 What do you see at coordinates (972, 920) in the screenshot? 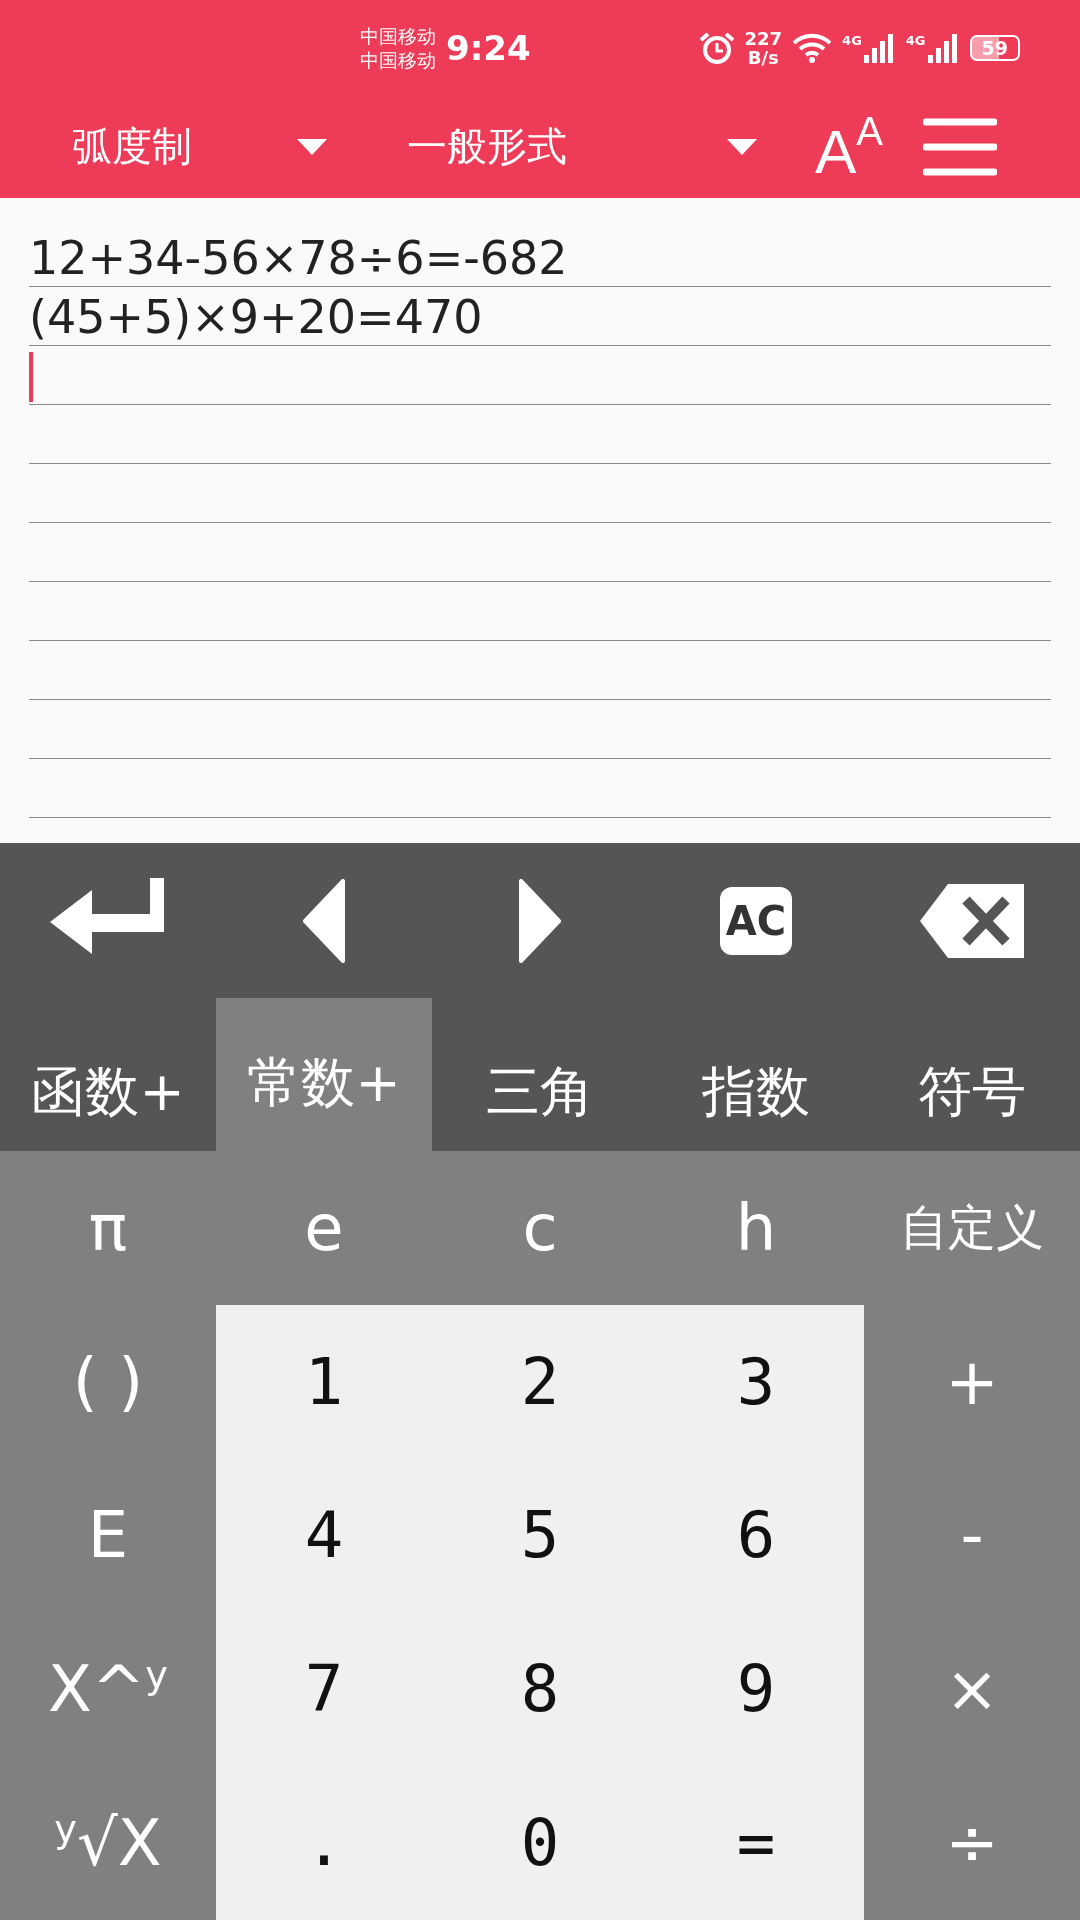
I see `backspace-icon` at bounding box center [972, 920].